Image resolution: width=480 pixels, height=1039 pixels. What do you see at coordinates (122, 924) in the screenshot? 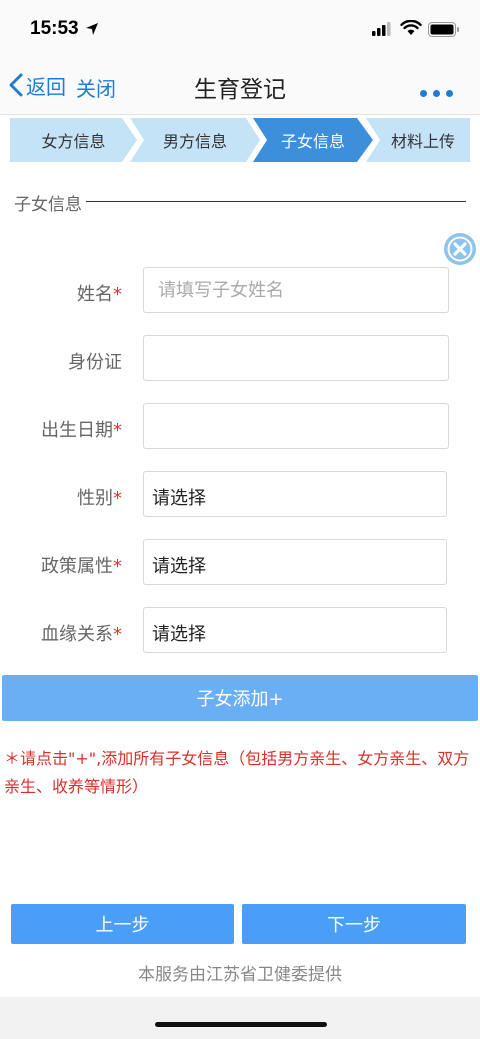
I see `prev-step-button: 上一步` at bounding box center [122, 924].